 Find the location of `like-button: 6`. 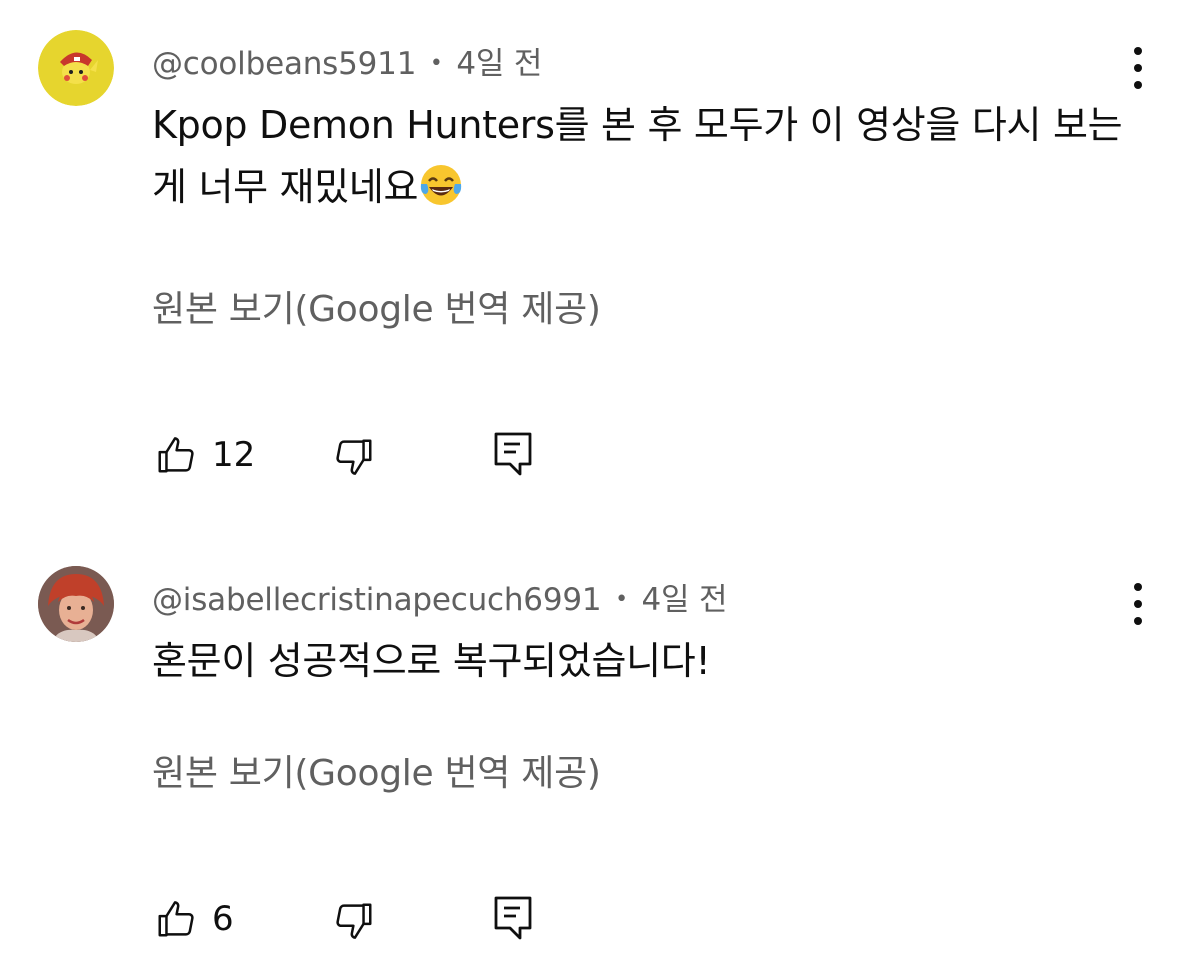

like-button: 6 is located at coordinates (194, 919).